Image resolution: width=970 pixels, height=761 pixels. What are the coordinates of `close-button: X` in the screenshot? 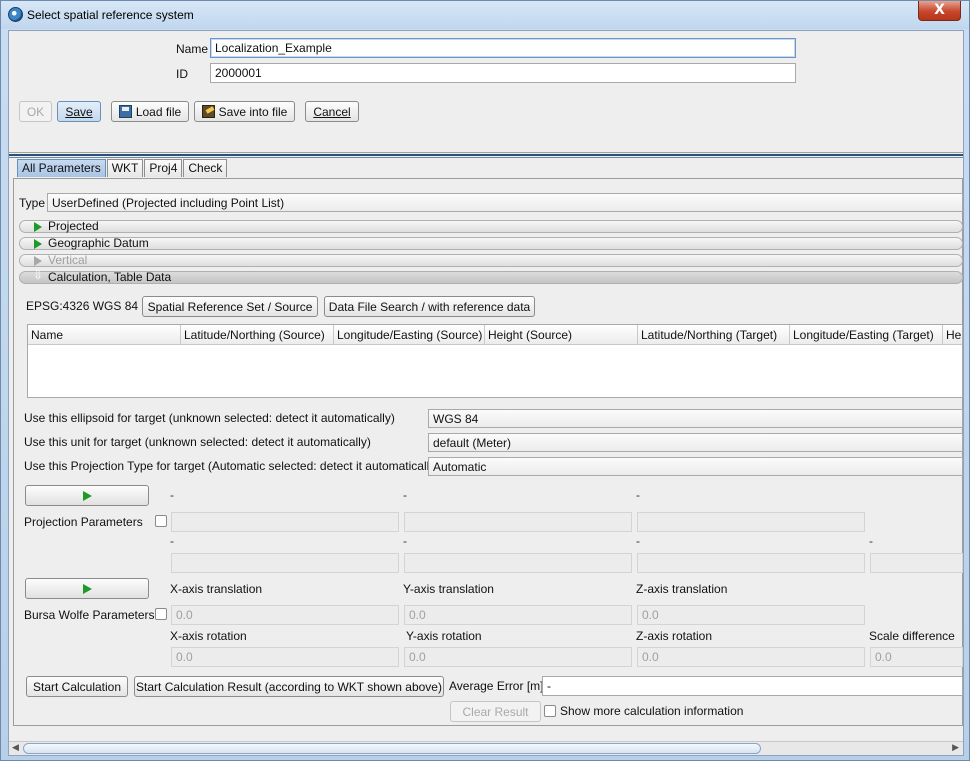 It's located at (939, 11).